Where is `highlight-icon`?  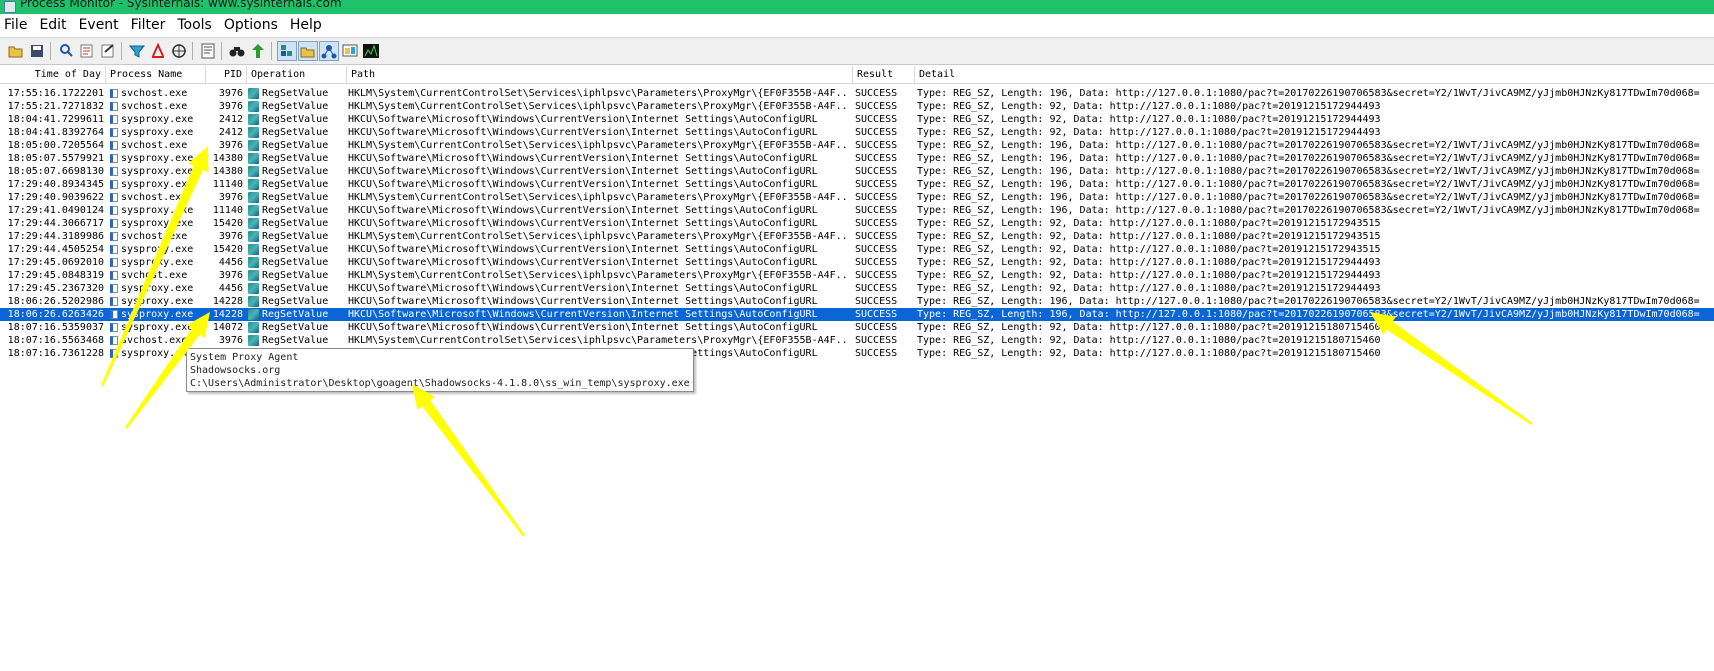
highlight-icon is located at coordinates (158, 51).